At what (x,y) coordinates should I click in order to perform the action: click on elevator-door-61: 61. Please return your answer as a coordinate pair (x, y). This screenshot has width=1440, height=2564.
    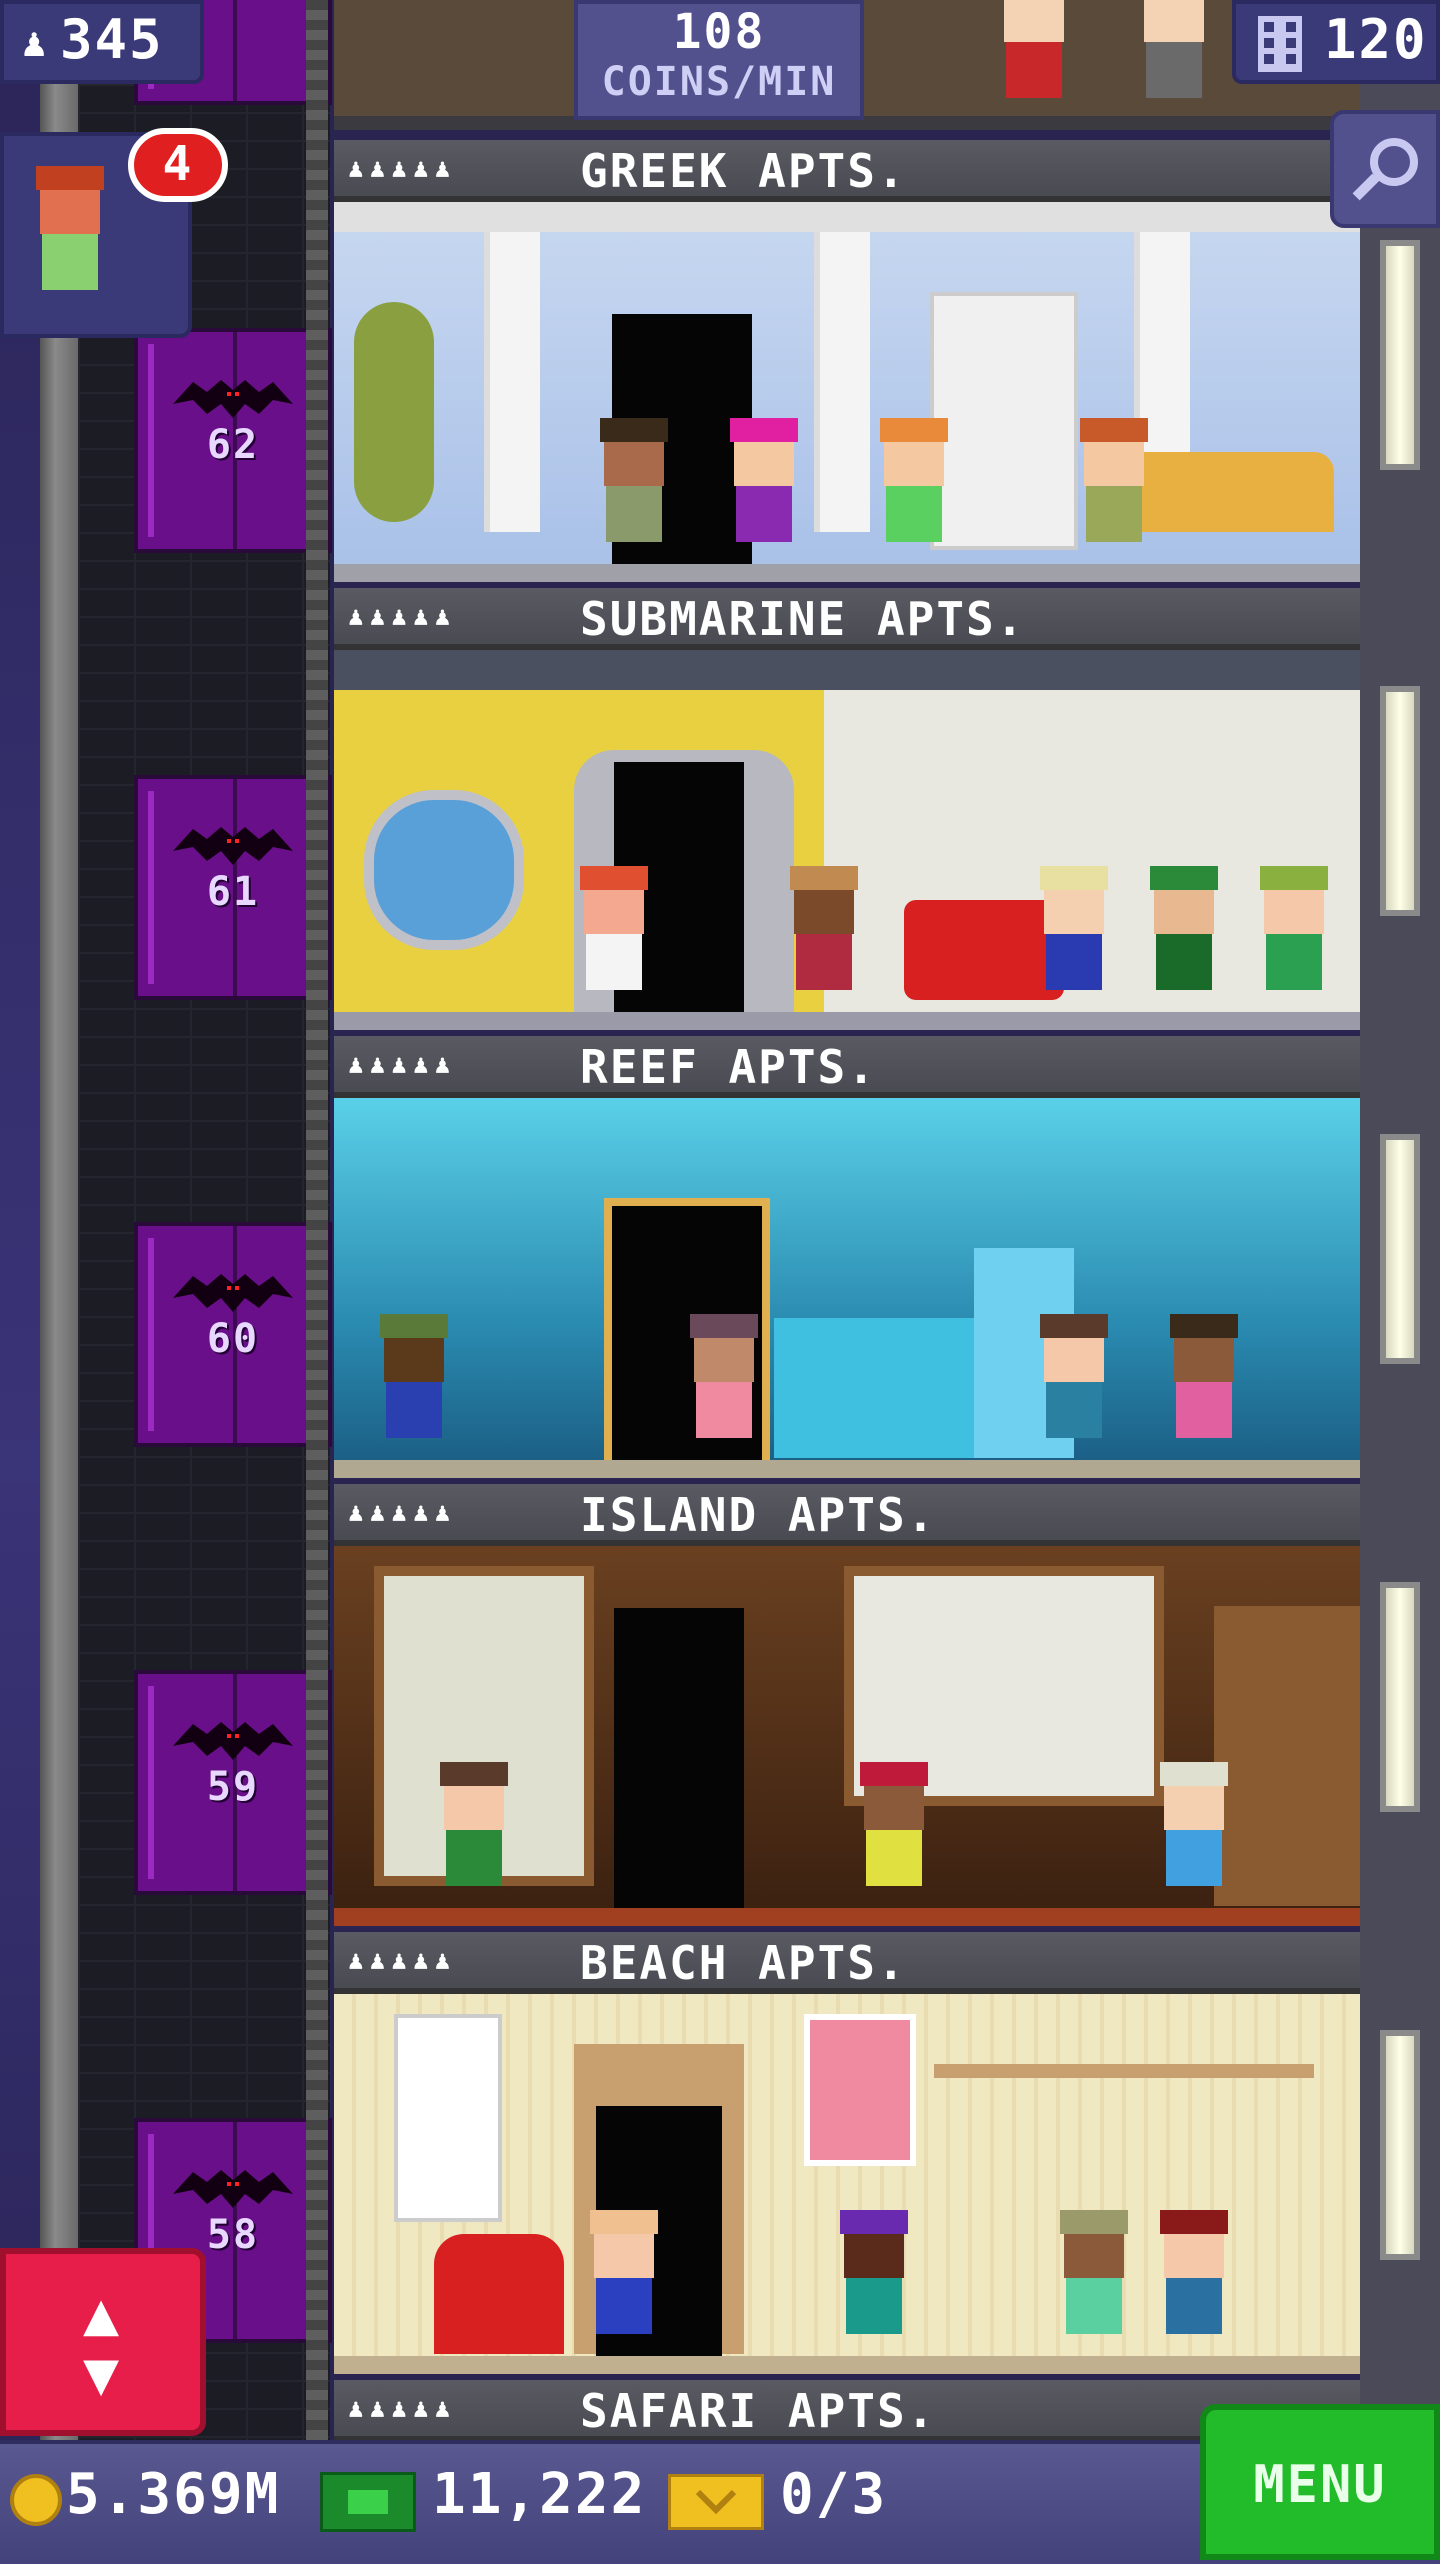
    Looking at the image, I should click on (233, 887).